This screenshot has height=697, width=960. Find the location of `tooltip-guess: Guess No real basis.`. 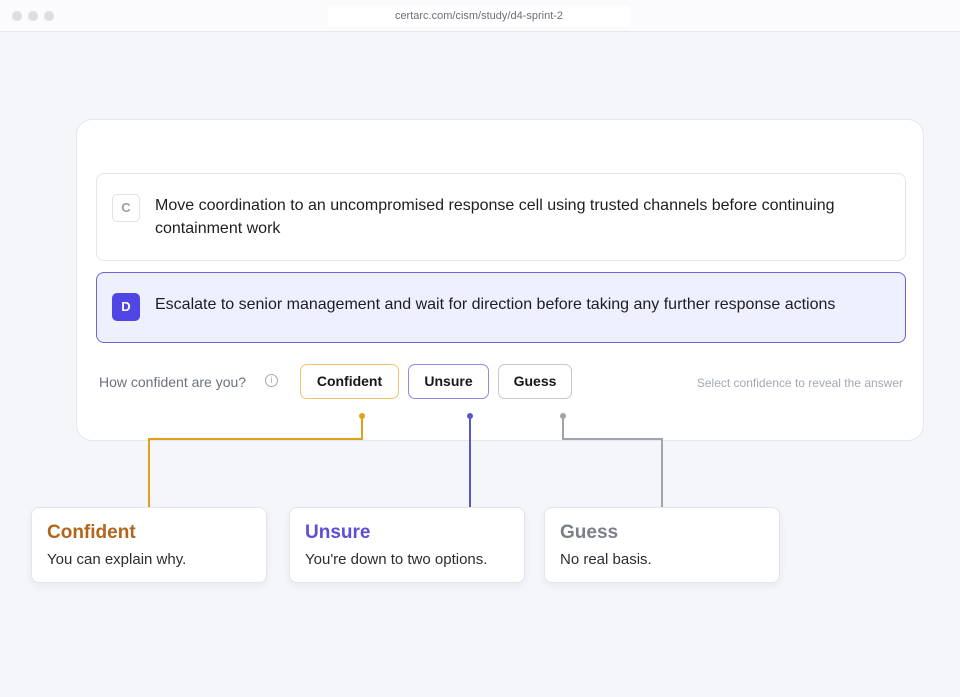

tooltip-guess: Guess No real basis. is located at coordinates (662, 545).